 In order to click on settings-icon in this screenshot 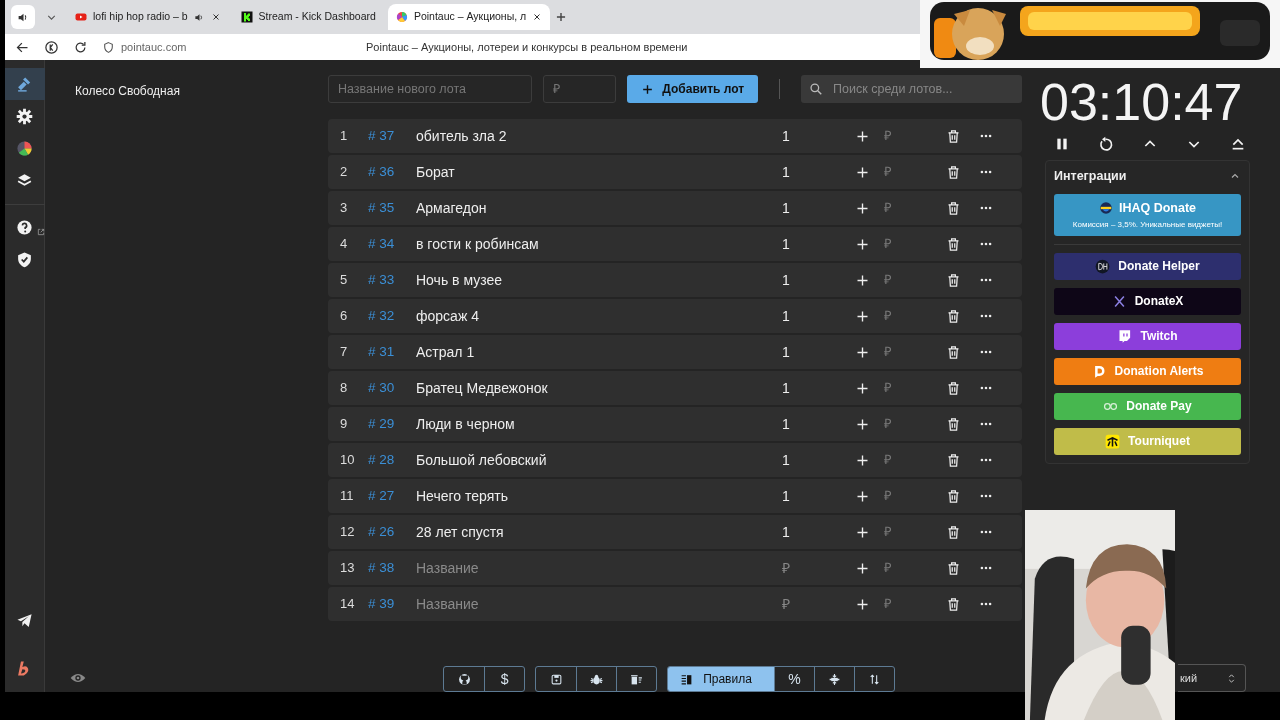, I will do `click(24, 116)`.